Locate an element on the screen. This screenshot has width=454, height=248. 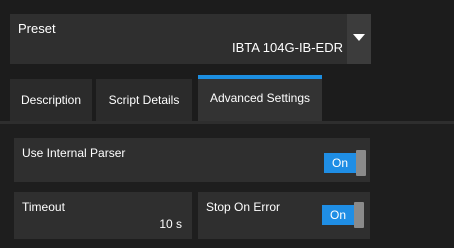
preset-value: IBTA 104G-IB-EDR is located at coordinates (287, 47).